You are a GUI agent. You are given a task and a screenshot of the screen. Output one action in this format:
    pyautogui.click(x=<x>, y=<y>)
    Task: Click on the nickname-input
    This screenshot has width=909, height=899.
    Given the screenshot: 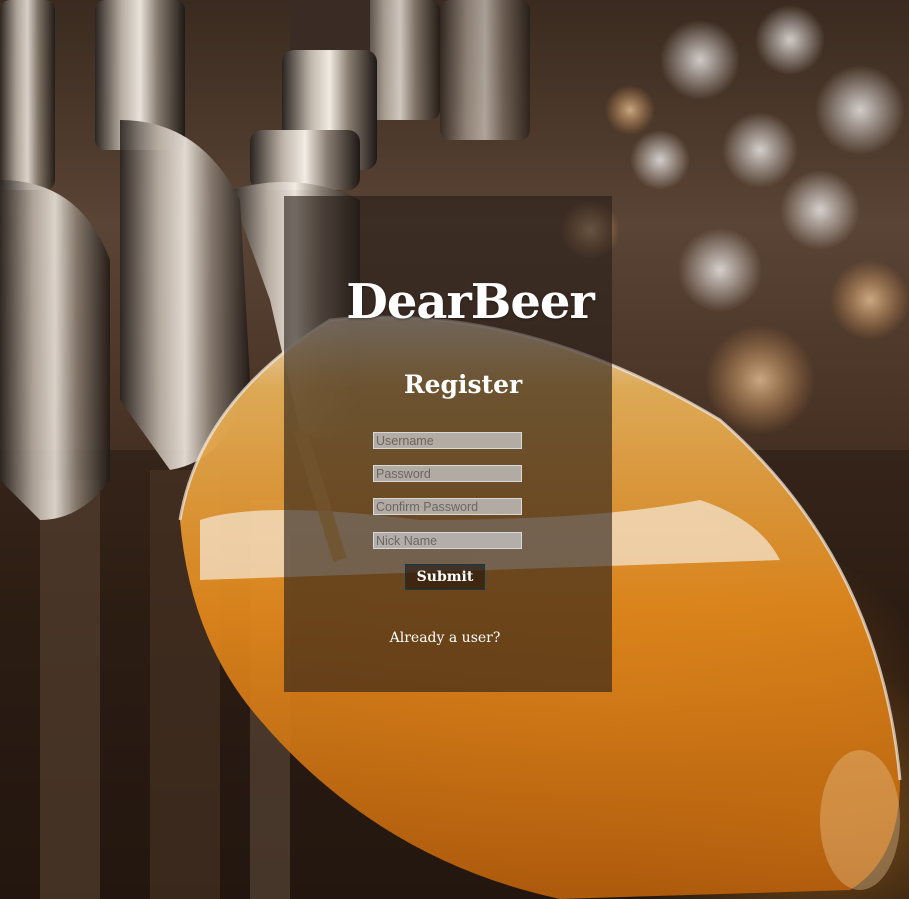 What is the action you would take?
    pyautogui.click(x=447, y=540)
    